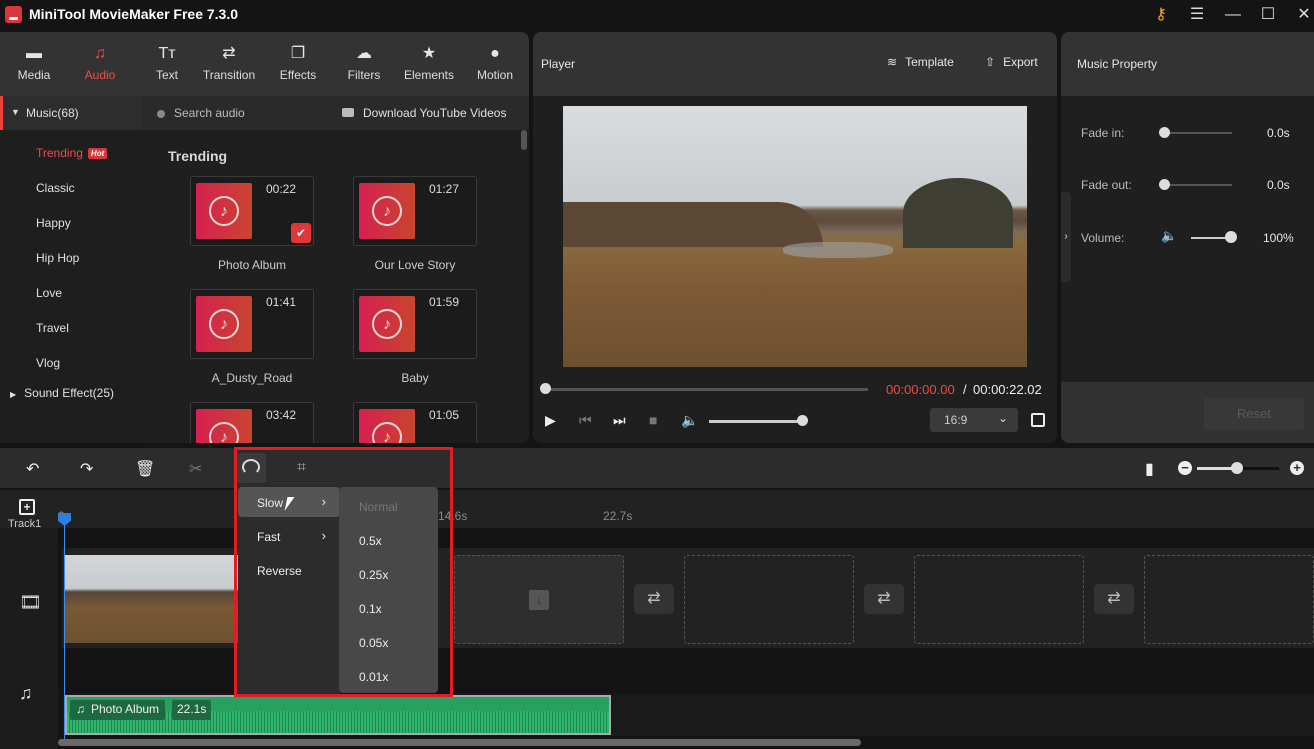  Describe the element at coordinates (434, 113) in the screenshot. I see `download-youtube-button: Download YouTube Videos` at that location.